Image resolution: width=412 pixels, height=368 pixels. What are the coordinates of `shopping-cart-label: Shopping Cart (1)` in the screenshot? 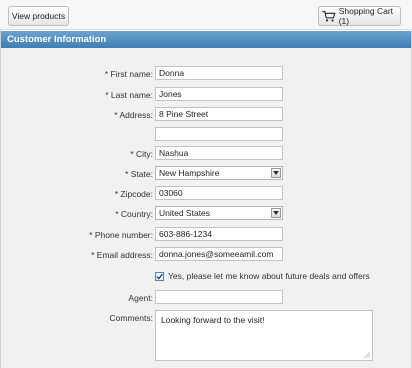 It's located at (366, 16).